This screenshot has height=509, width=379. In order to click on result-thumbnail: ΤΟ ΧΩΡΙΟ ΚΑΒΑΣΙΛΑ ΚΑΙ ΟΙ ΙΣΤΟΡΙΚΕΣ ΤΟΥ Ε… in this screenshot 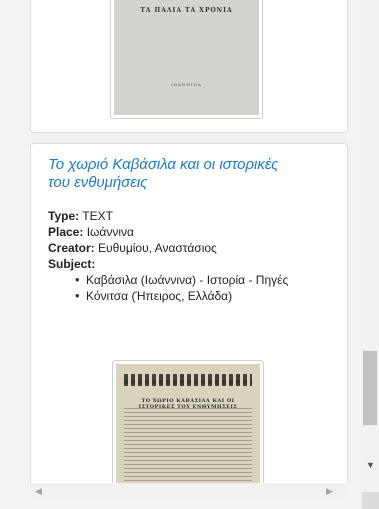, I will do `click(188, 426)`.